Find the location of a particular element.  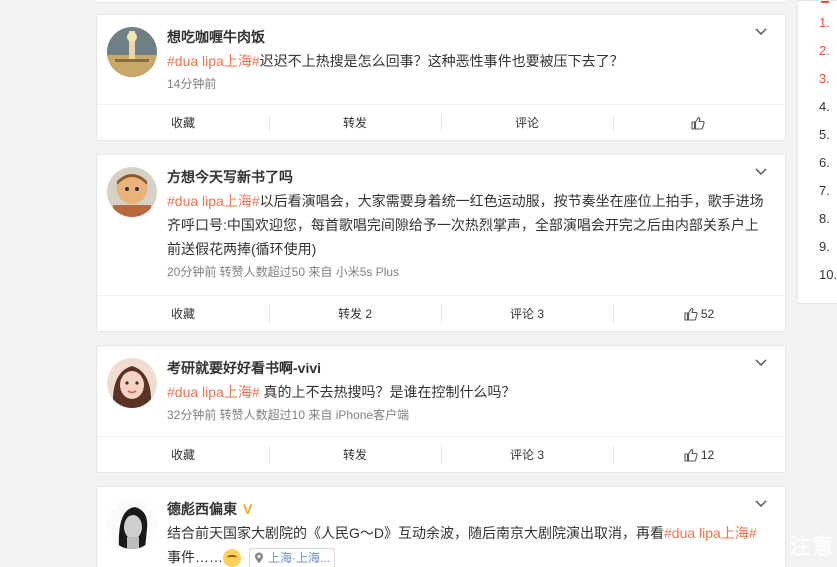

action-bar: 收藏 转发 评论 is located at coordinates (441, 122).